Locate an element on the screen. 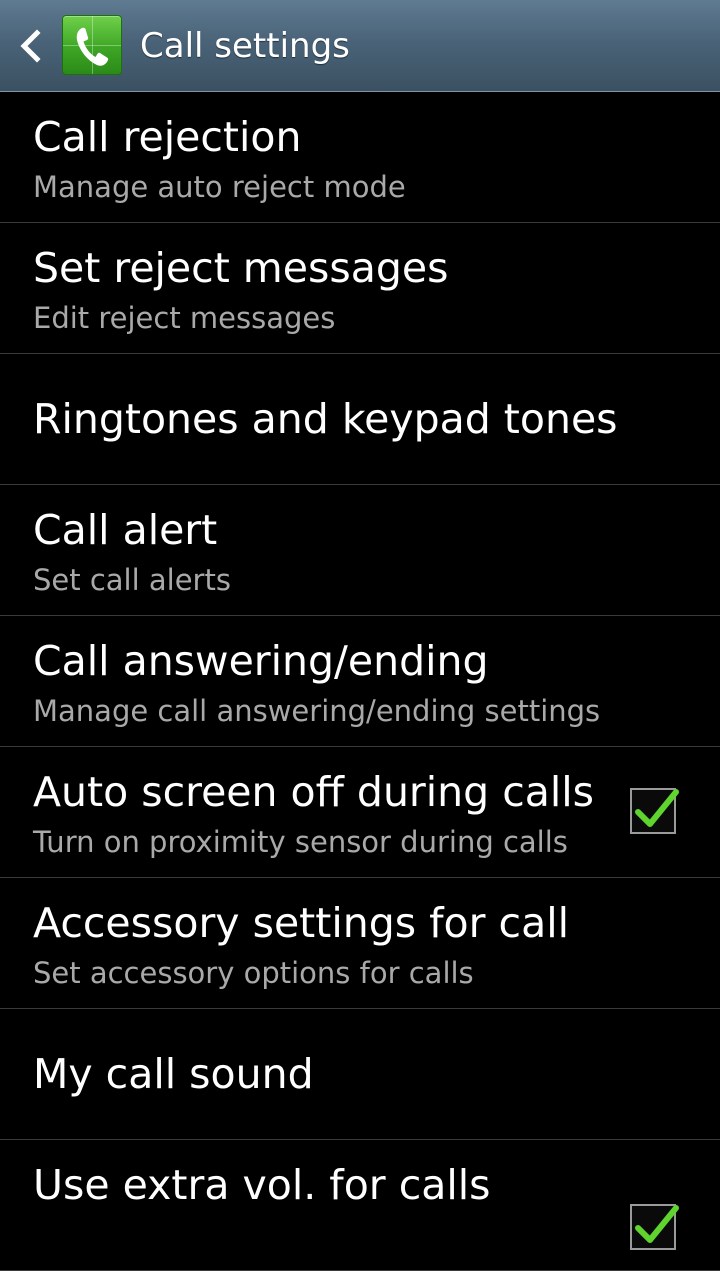 This screenshot has width=720, height=1271. list-item-title: Use extra vol. for calls is located at coordinates (262, 1185).